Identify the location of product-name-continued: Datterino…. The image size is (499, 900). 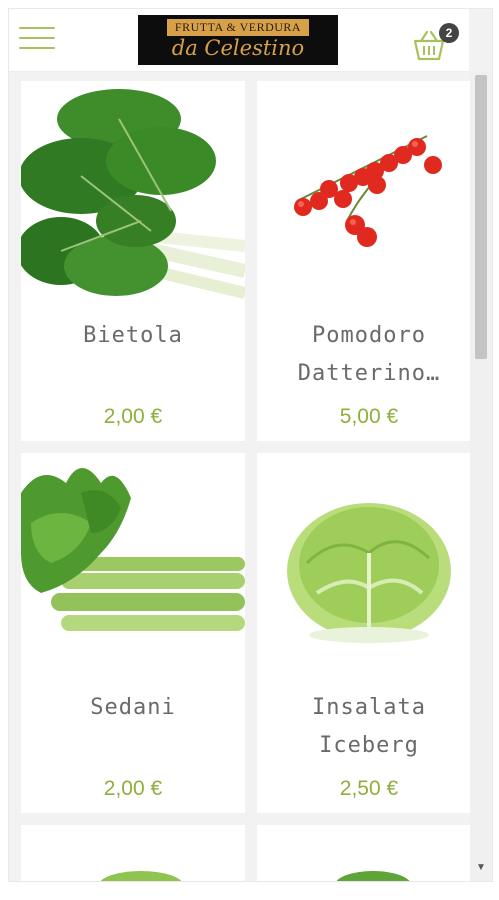
(369, 373).